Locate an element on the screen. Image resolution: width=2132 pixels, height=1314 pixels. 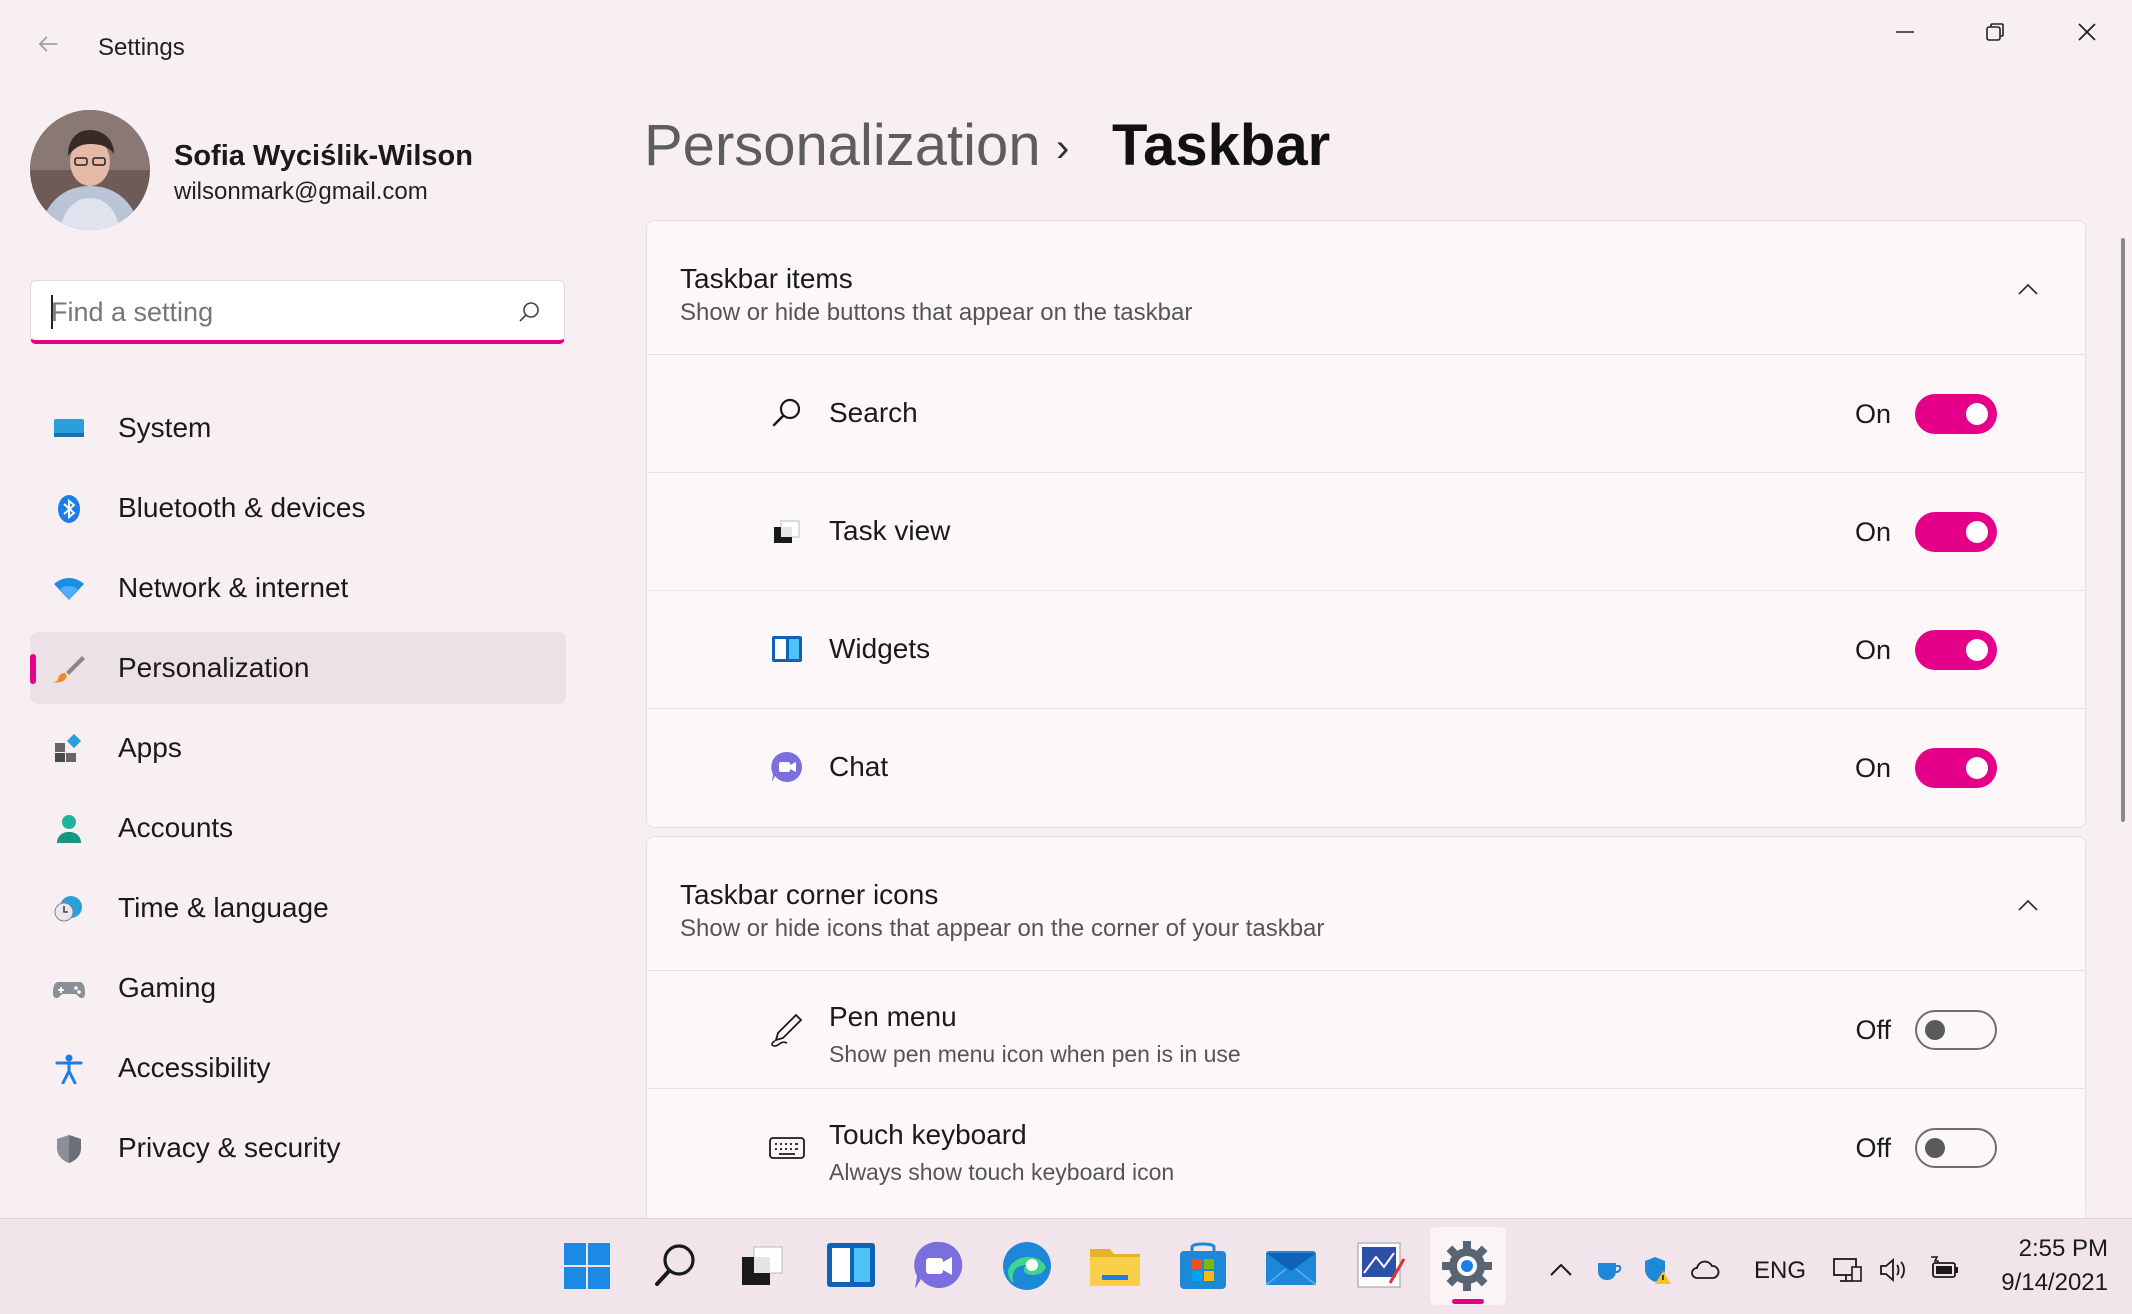
sidebar-item-privacy: Privacy & security is located at coordinates (298, 1148).